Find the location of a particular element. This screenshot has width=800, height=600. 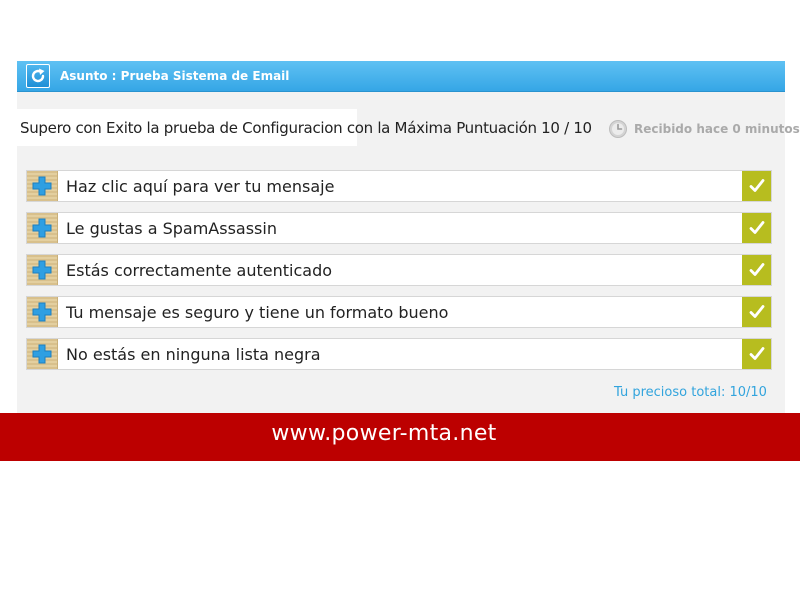

check-row-view-message: Haz clic aquí para ver tu mensaje is located at coordinates (399, 186).